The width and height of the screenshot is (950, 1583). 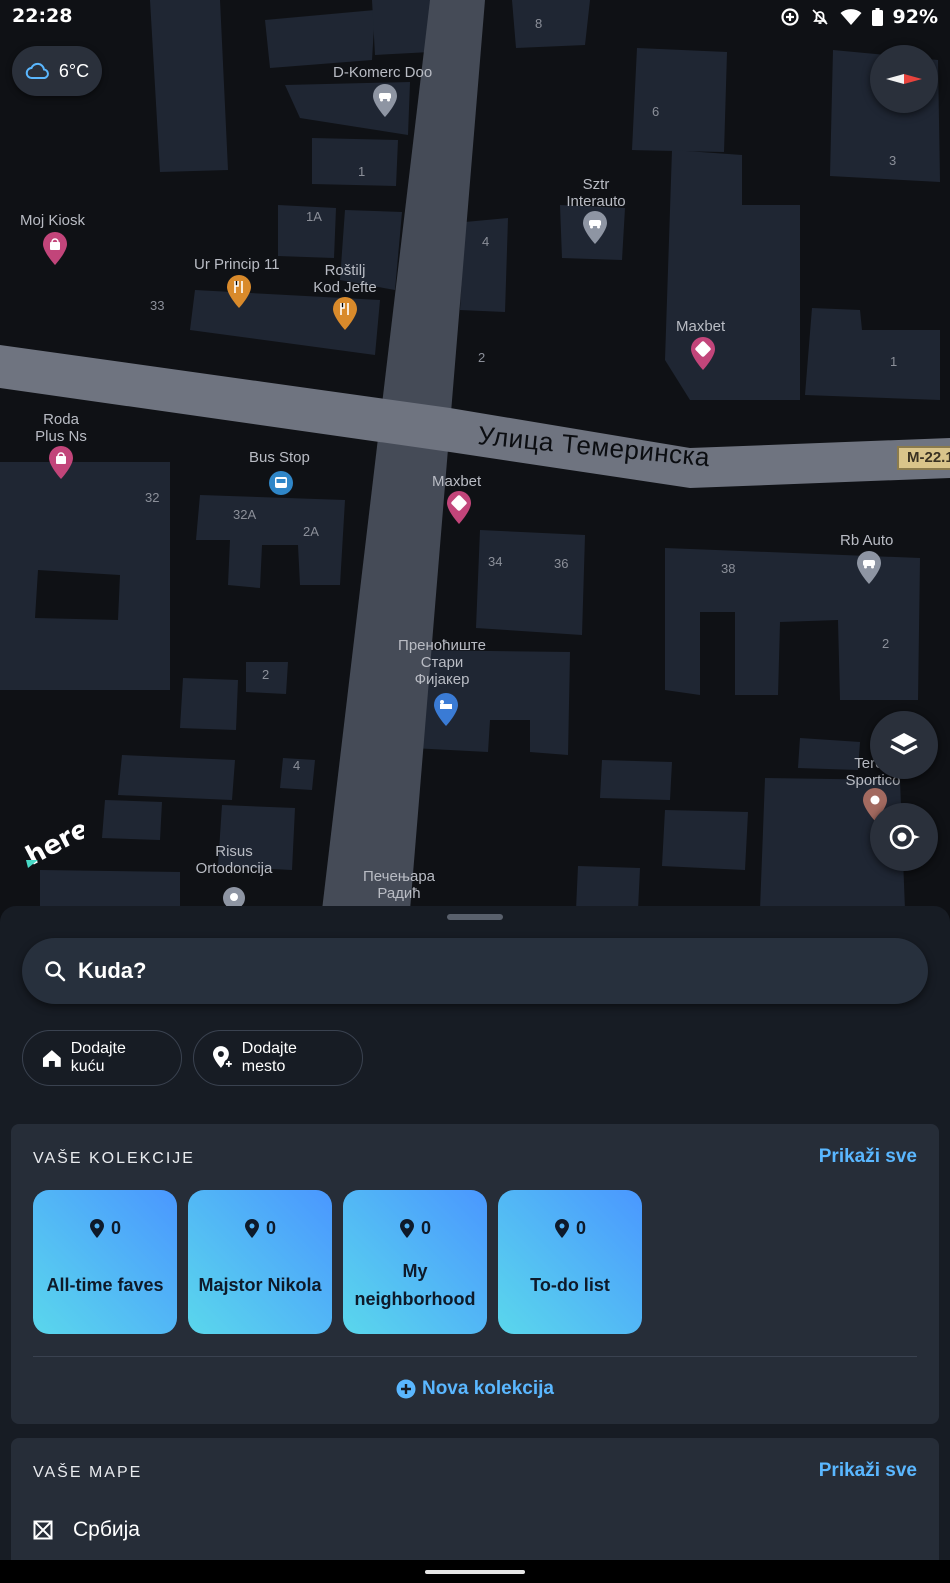 What do you see at coordinates (923, 458) in the screenshot?
I see `road-shield: M-22.1` at bounding box center [923, 458].